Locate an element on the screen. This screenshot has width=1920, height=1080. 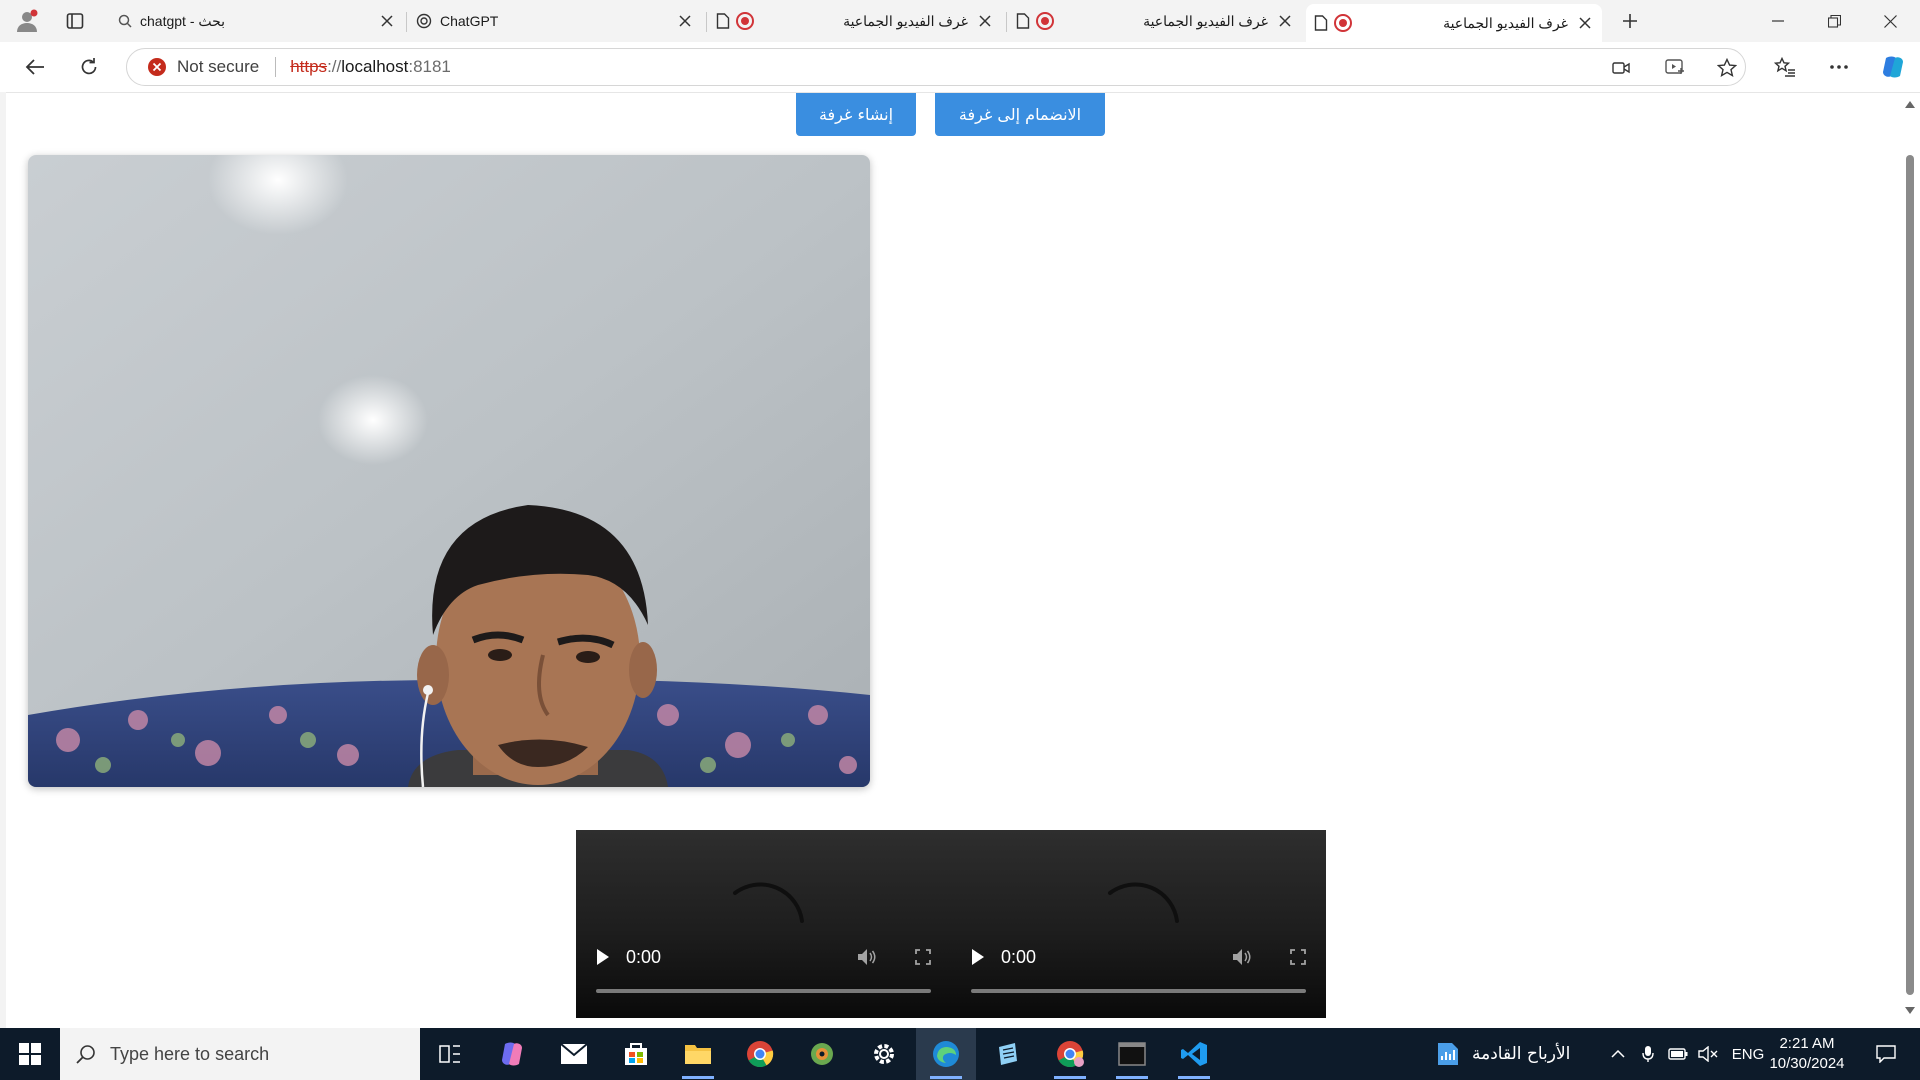
restore-button is located at coordinates (1834, 21).